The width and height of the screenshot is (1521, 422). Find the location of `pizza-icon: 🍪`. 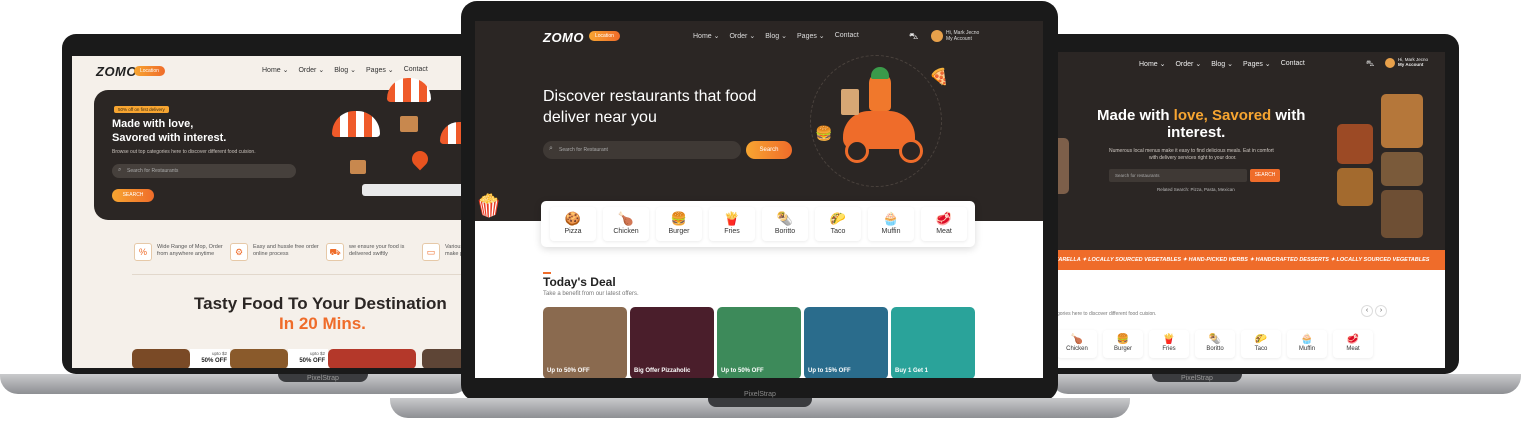

pizza-icon: 🍪 is located at coordinates (573, 218).